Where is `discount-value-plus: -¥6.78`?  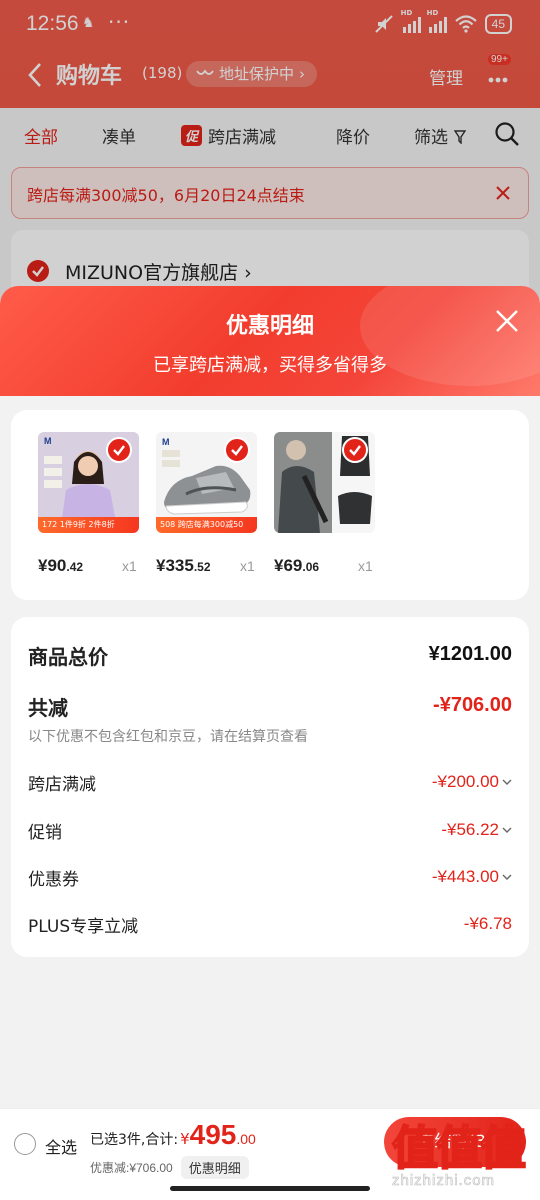 discount-value-plus: -¥6.78 is located at coordinates (487, 923).